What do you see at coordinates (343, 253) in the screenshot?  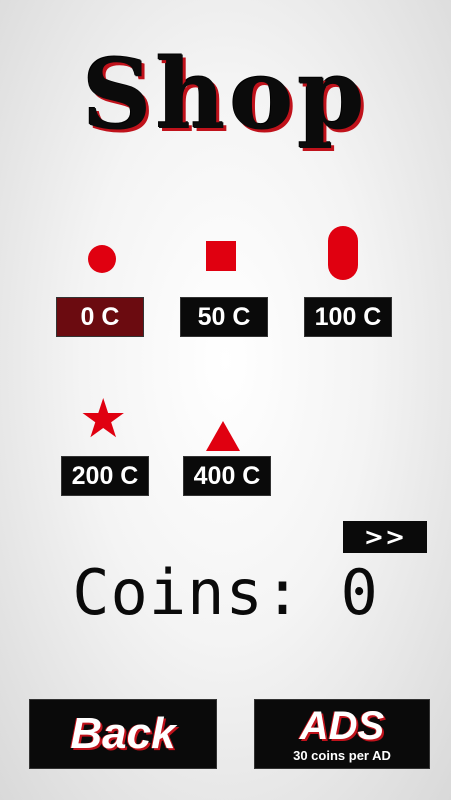 I see `capsule-icon` at bounding box center [343, 253].